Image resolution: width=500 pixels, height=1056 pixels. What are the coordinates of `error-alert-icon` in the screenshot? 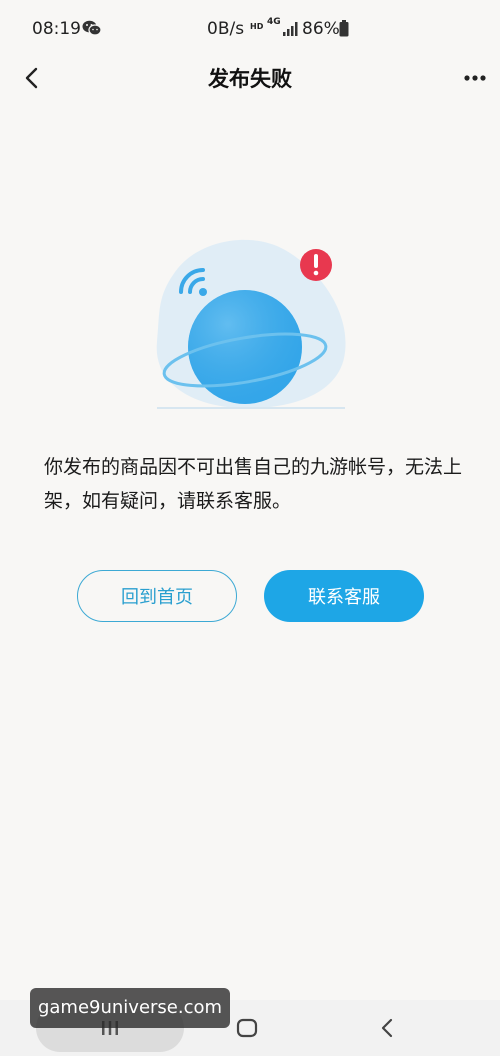 It's located at (316, 265).